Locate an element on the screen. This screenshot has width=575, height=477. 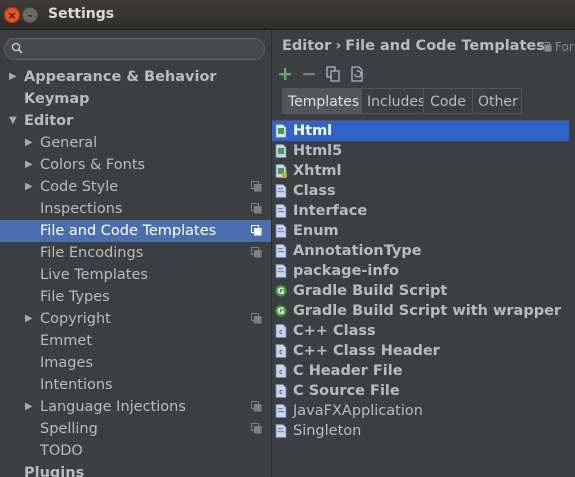
tree-item-intentions: Intentions is located at coordinates (135, 385).